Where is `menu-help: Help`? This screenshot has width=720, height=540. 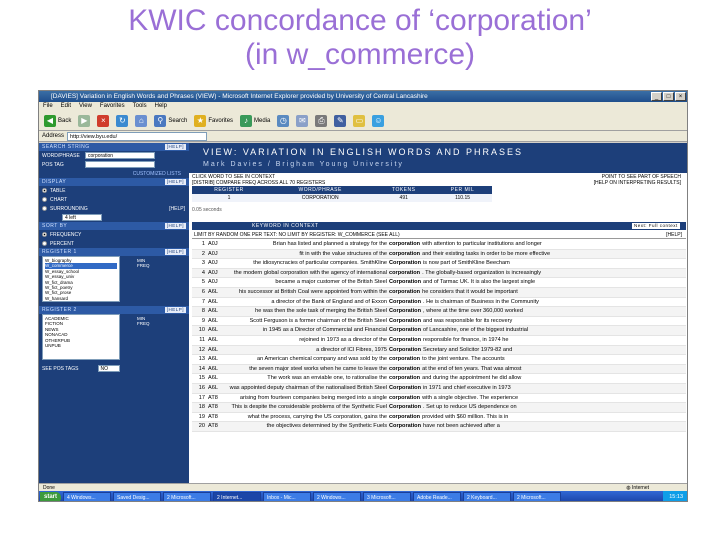
menu-help: Help is located at coordinates (161, 106).